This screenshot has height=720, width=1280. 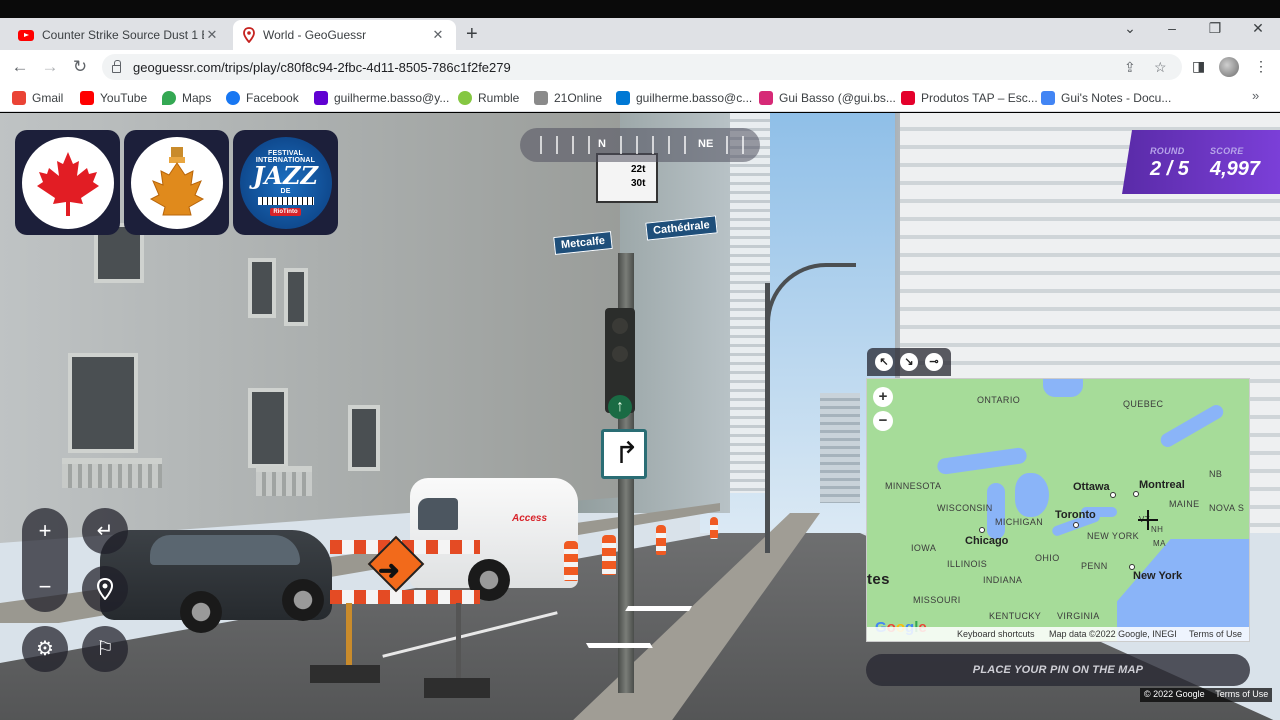 What do you see at coordinates (1258, 28) in the screenshot?
I see `close-window-icon: ✕` at bounding box center [1258, 28].